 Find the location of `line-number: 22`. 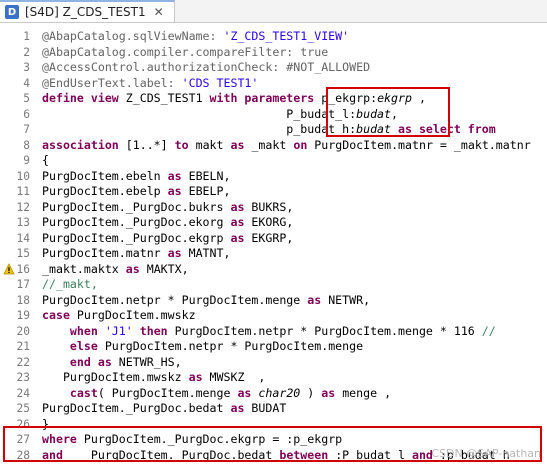

line-number: 22 is located at coordinates (23, 362).